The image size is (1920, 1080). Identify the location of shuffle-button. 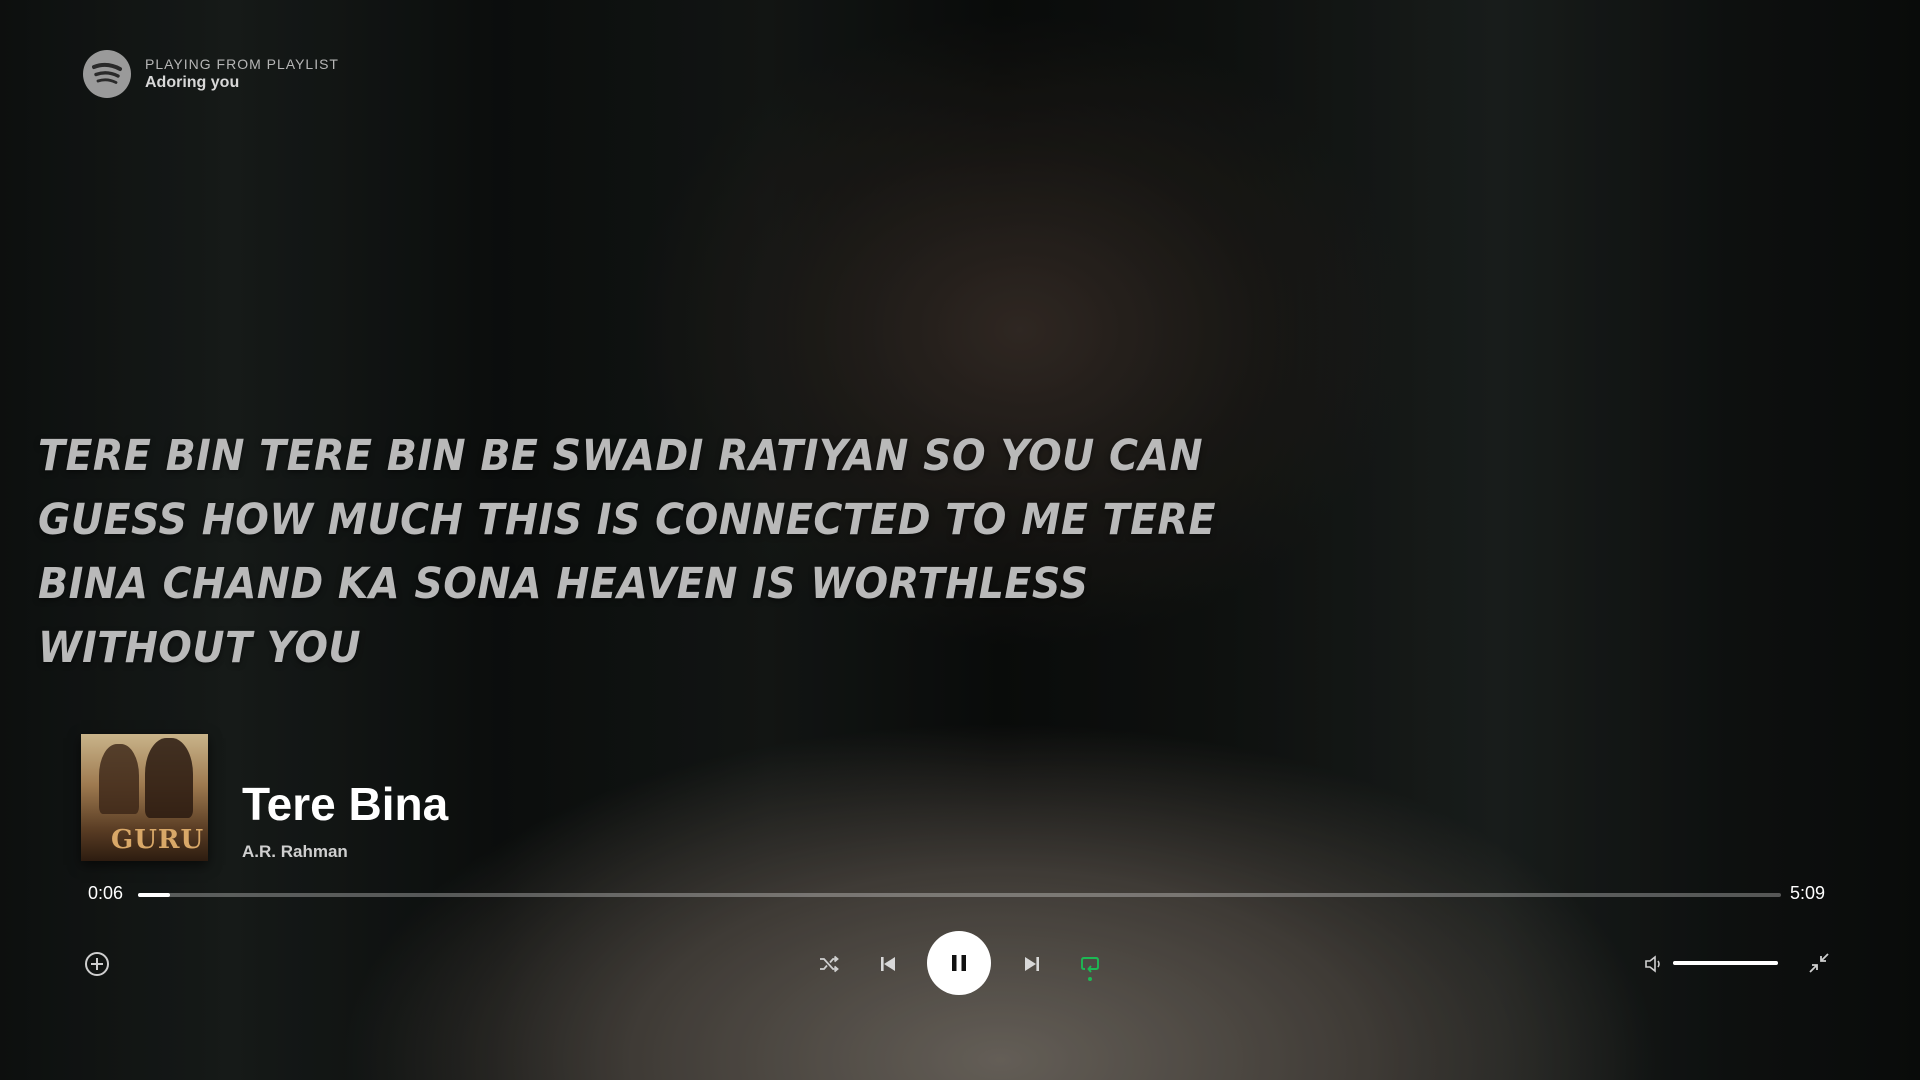
(829, 964).